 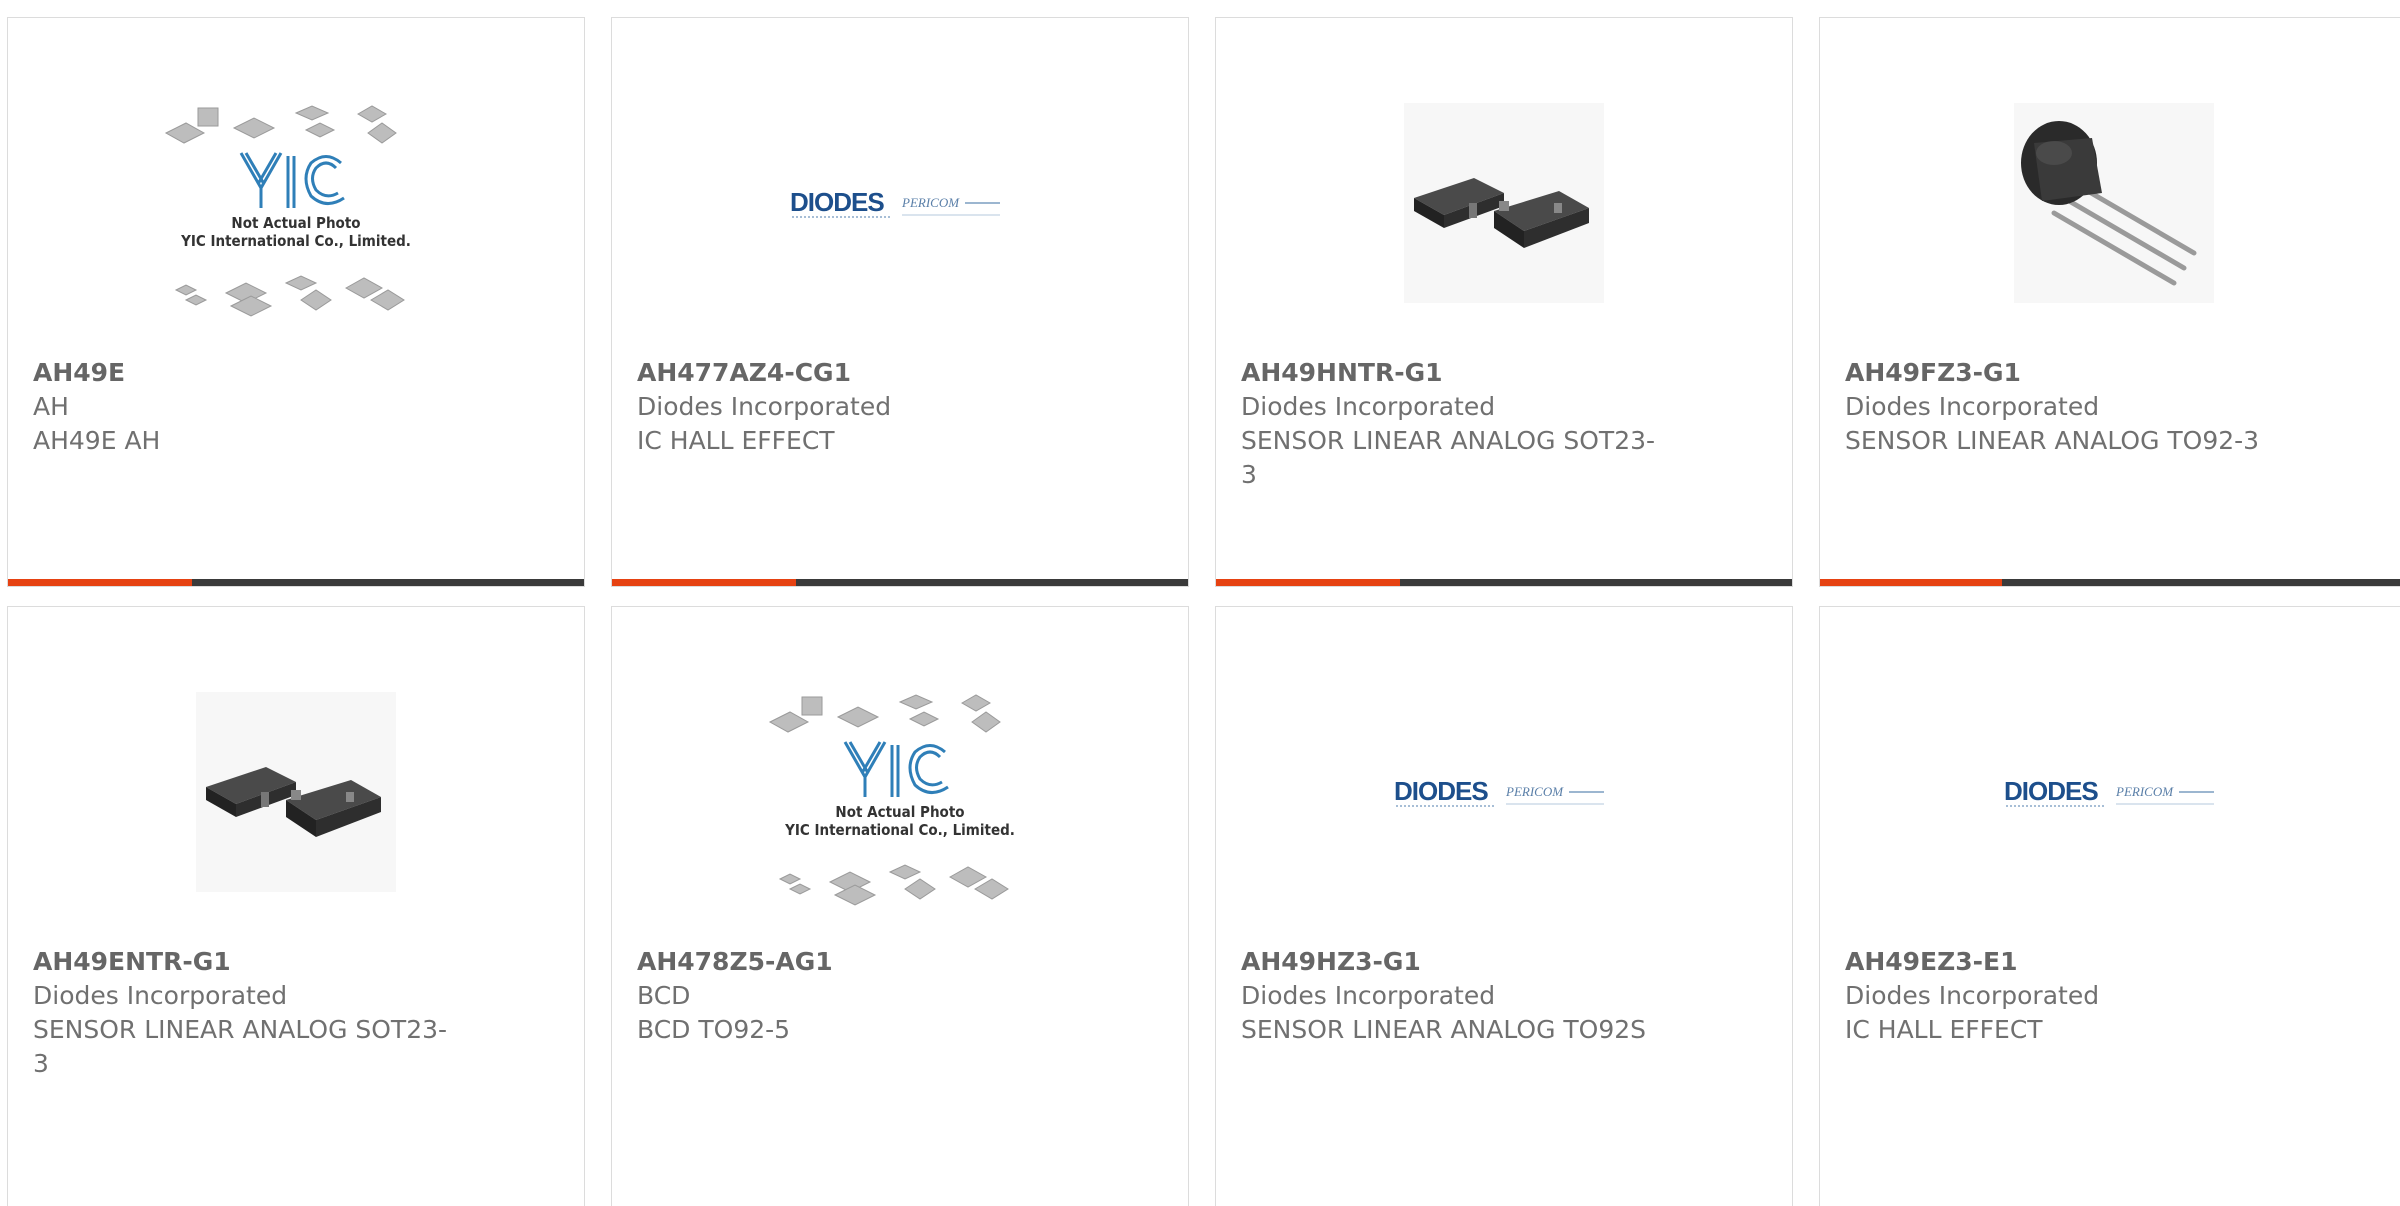 What do you see at coordinates (847, 962) in the screenshot?
I see `part-number: AH478Z5-AG1` at bounding box center [847, 962].